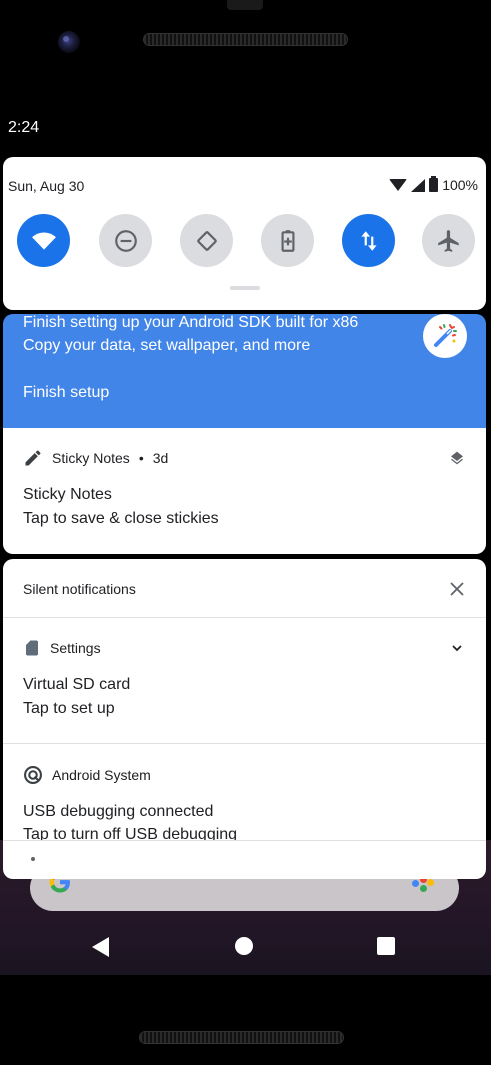 The image size is (491, 1065). I want to click on qs-status-icons: 100%, so click(433, 184).